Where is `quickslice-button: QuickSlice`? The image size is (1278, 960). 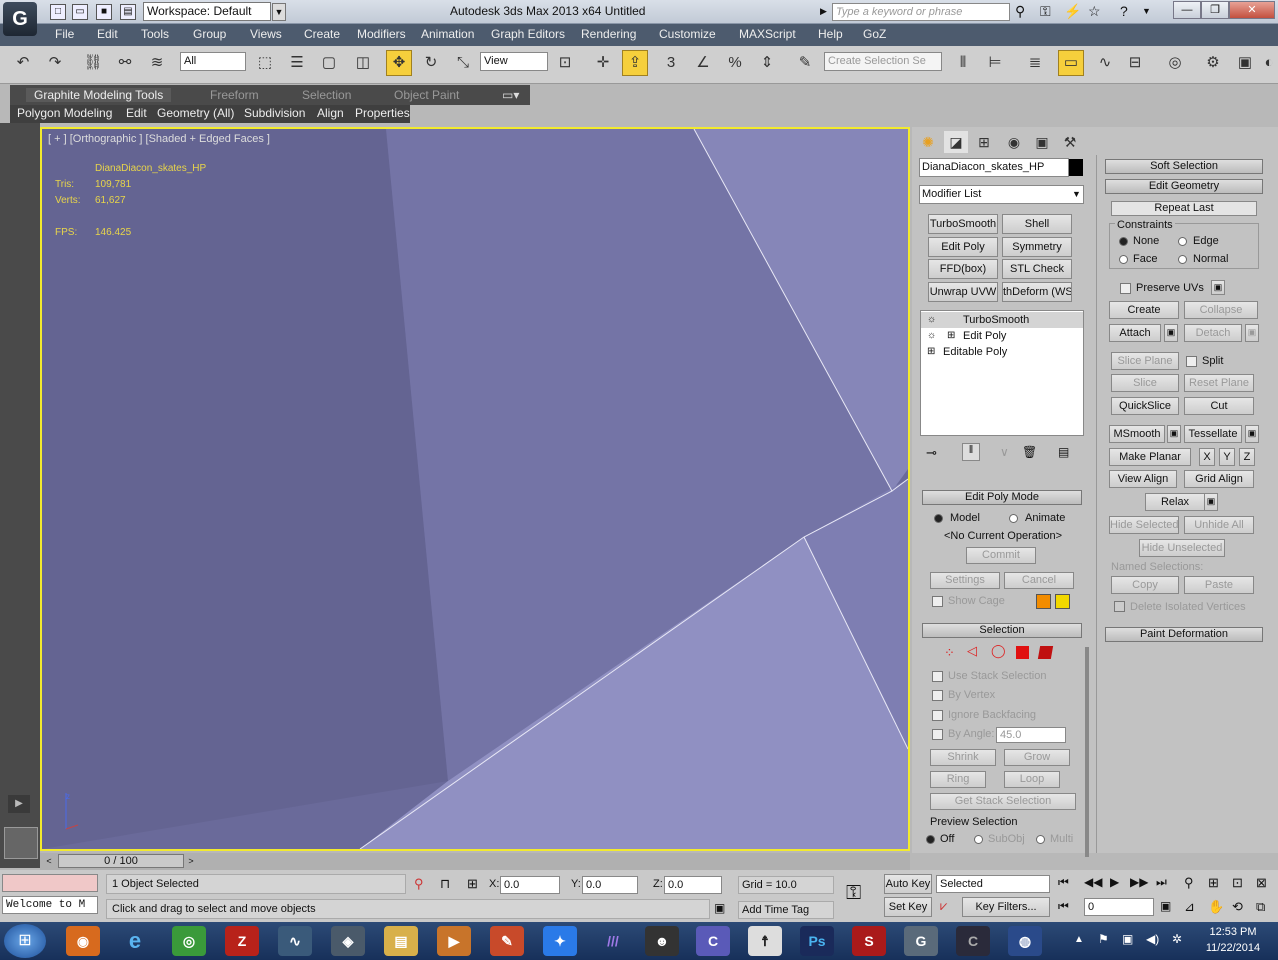 quickslice-button: QuickSlice is located at coordinates (1145, 406).